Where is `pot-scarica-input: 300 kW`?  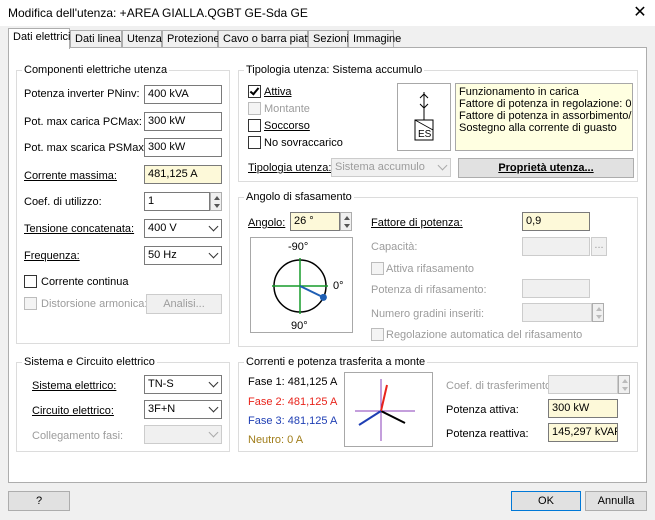
pot-scarica-input: 300 kW is located at coordinates (183, 147).